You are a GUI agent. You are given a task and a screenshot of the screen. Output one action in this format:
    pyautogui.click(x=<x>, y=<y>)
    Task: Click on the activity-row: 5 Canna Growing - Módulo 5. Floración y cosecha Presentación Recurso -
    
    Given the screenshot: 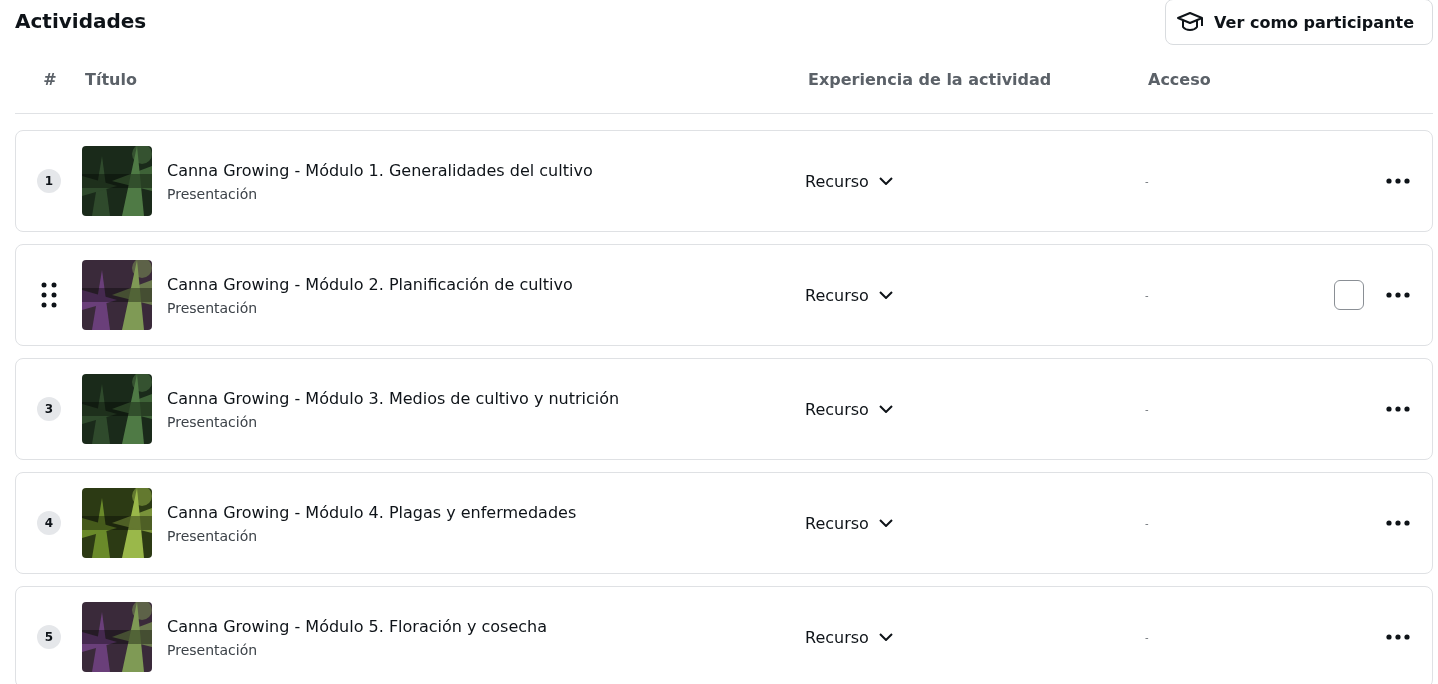 What is the action you would take?
    pyautogui.click(x=724, y=635)
    